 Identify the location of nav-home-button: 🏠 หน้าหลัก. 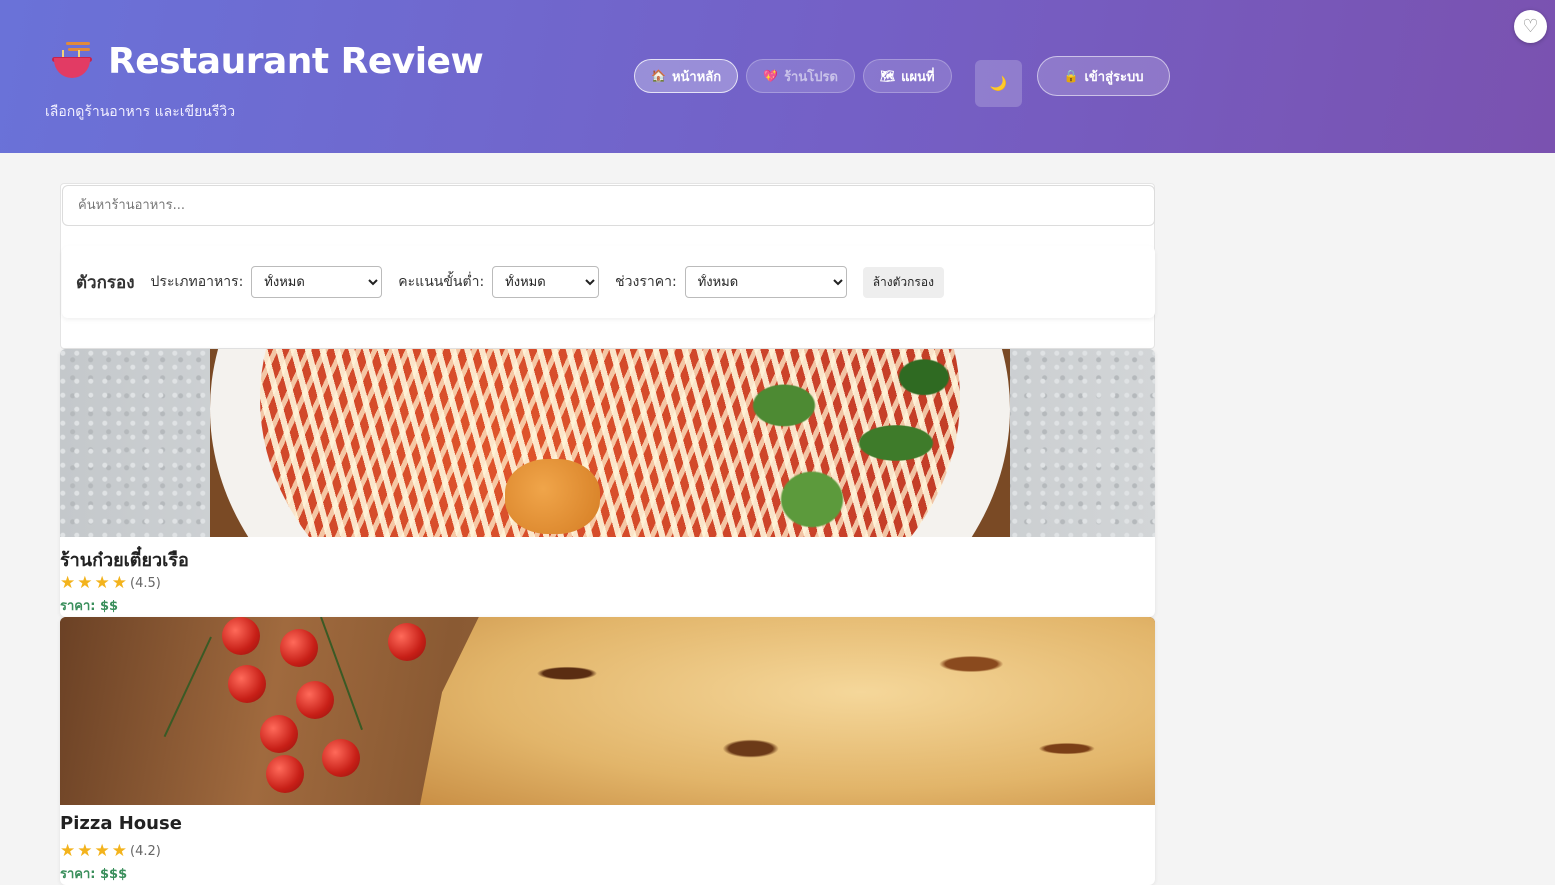
(686, 76).